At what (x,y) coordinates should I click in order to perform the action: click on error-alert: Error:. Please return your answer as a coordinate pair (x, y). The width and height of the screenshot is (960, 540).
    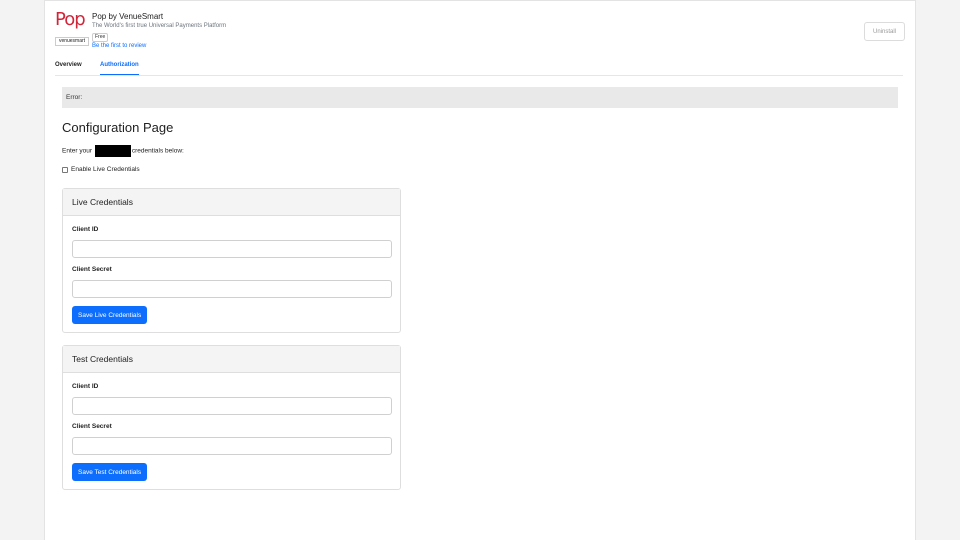
    Looking at the image, I should click on (480, 97).